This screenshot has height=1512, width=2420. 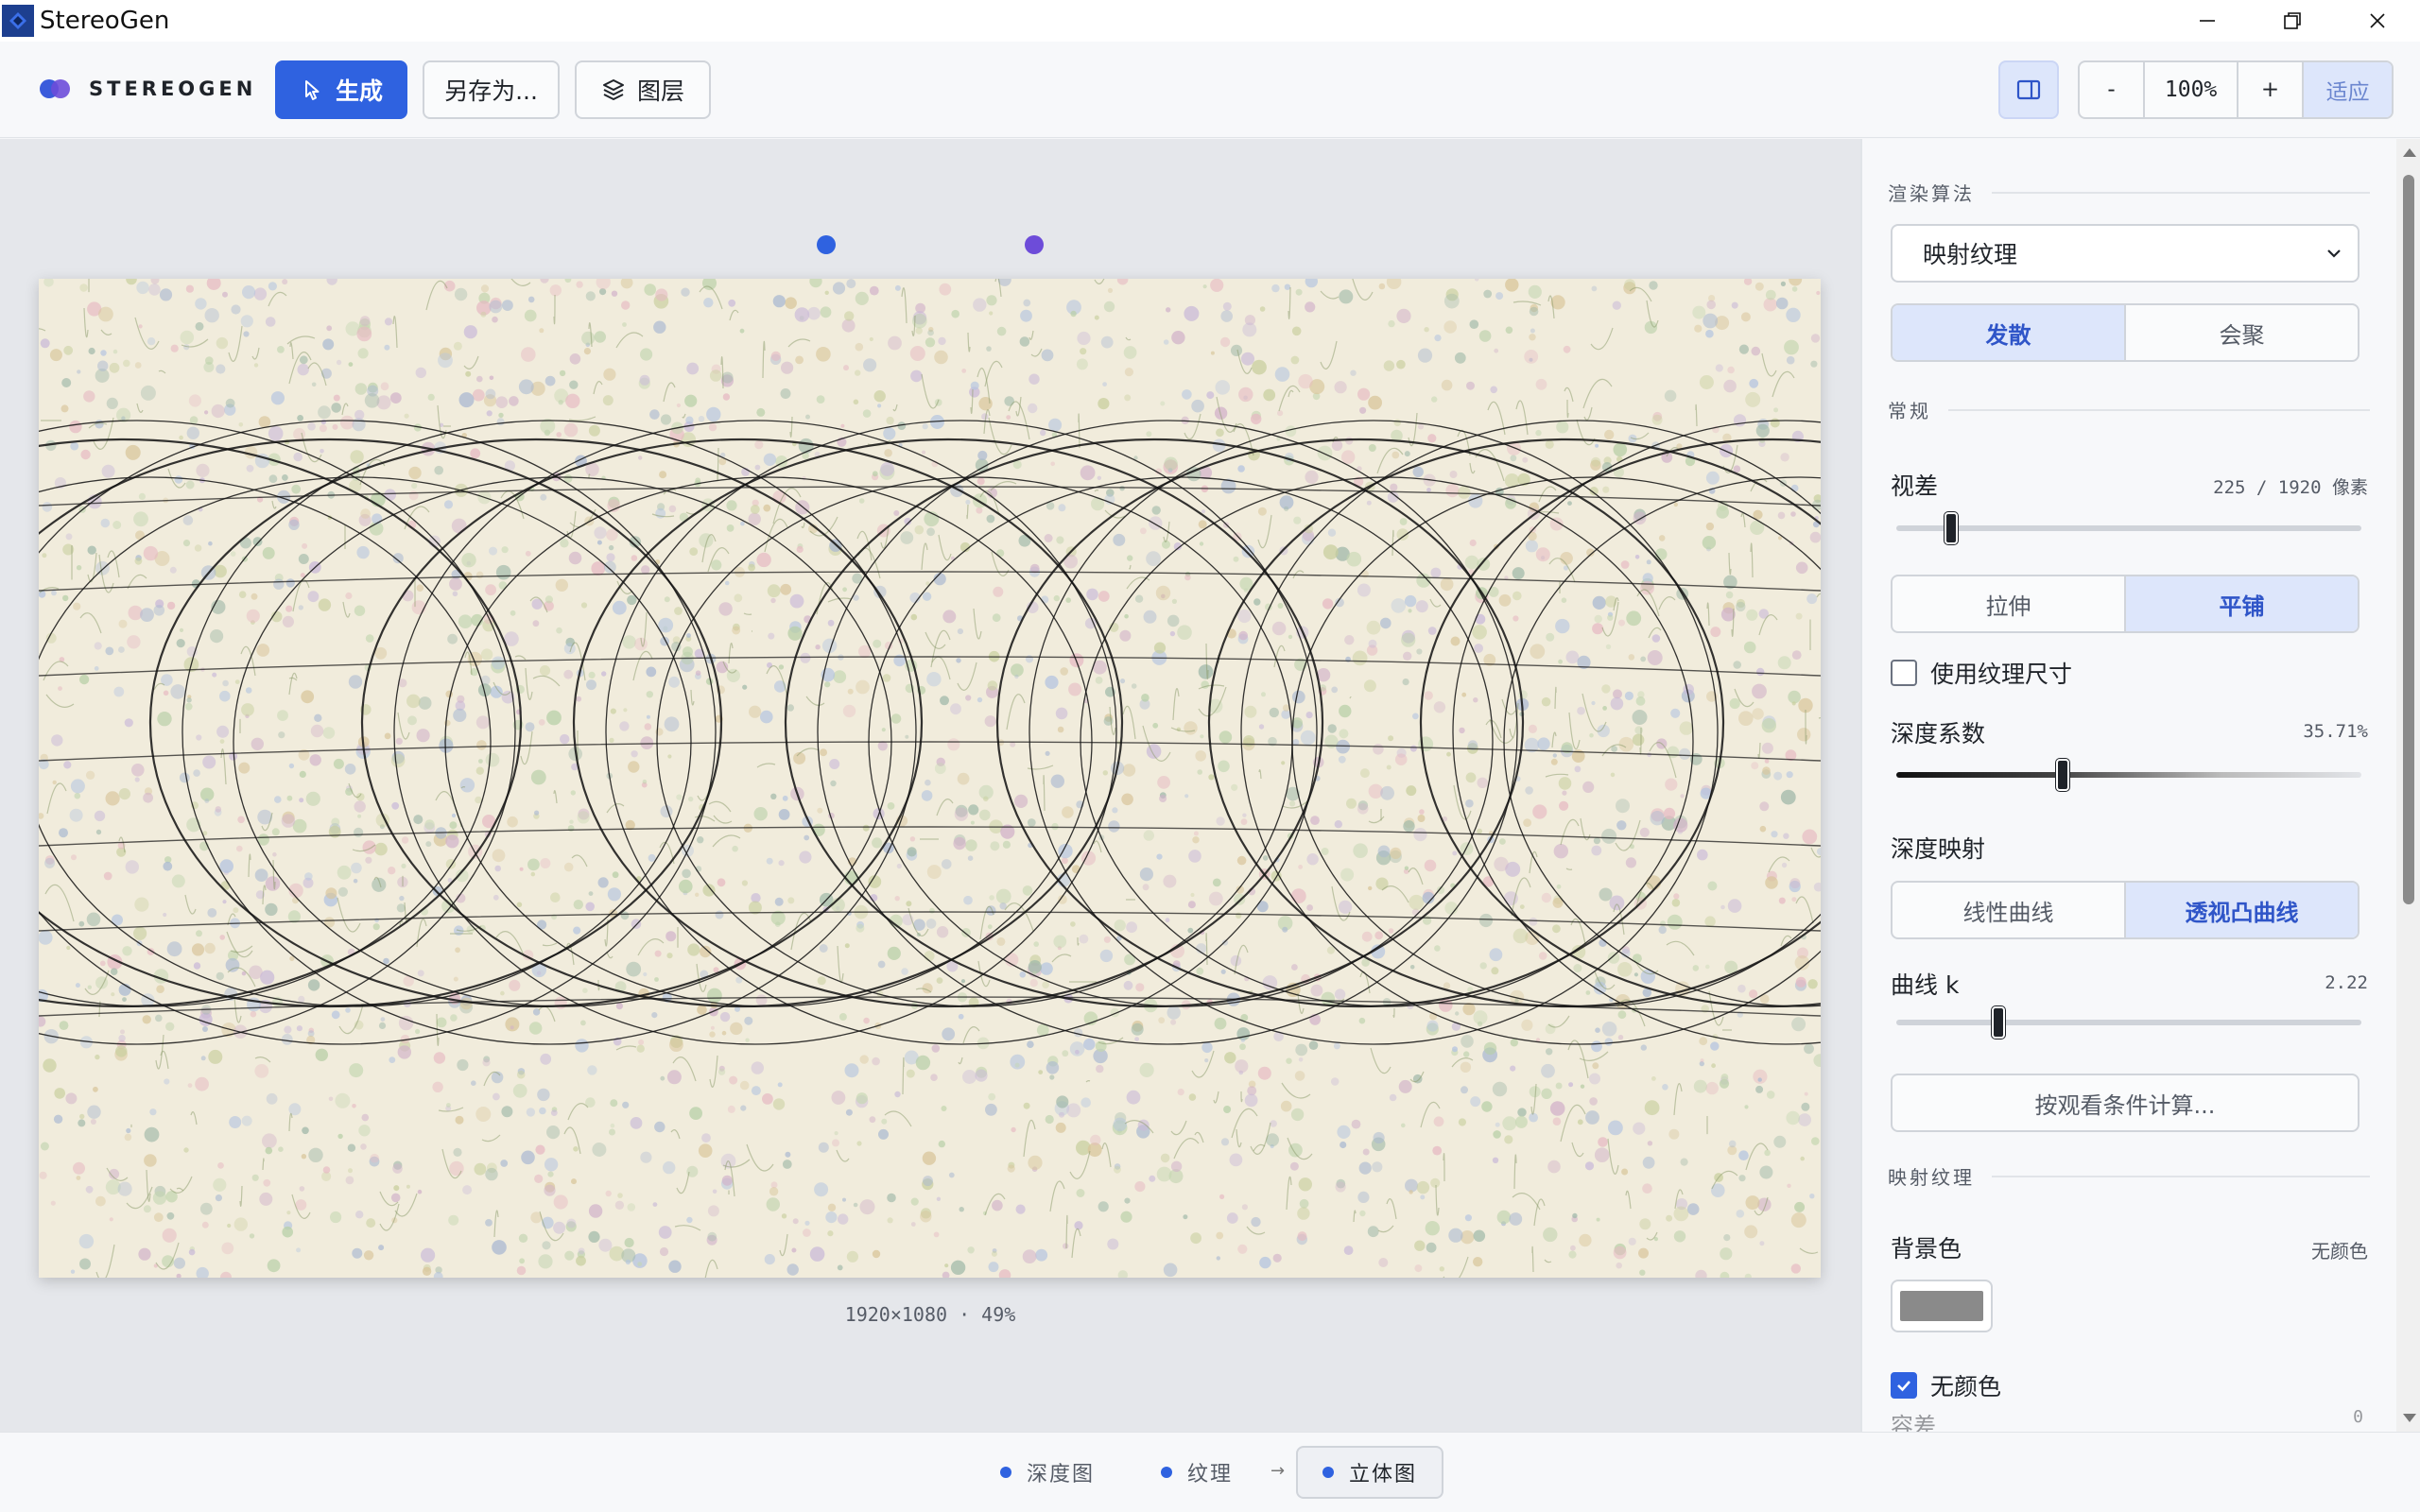 I want to click on view-mode-toggle: 发散 会聚, so click(x=2125, y=332).